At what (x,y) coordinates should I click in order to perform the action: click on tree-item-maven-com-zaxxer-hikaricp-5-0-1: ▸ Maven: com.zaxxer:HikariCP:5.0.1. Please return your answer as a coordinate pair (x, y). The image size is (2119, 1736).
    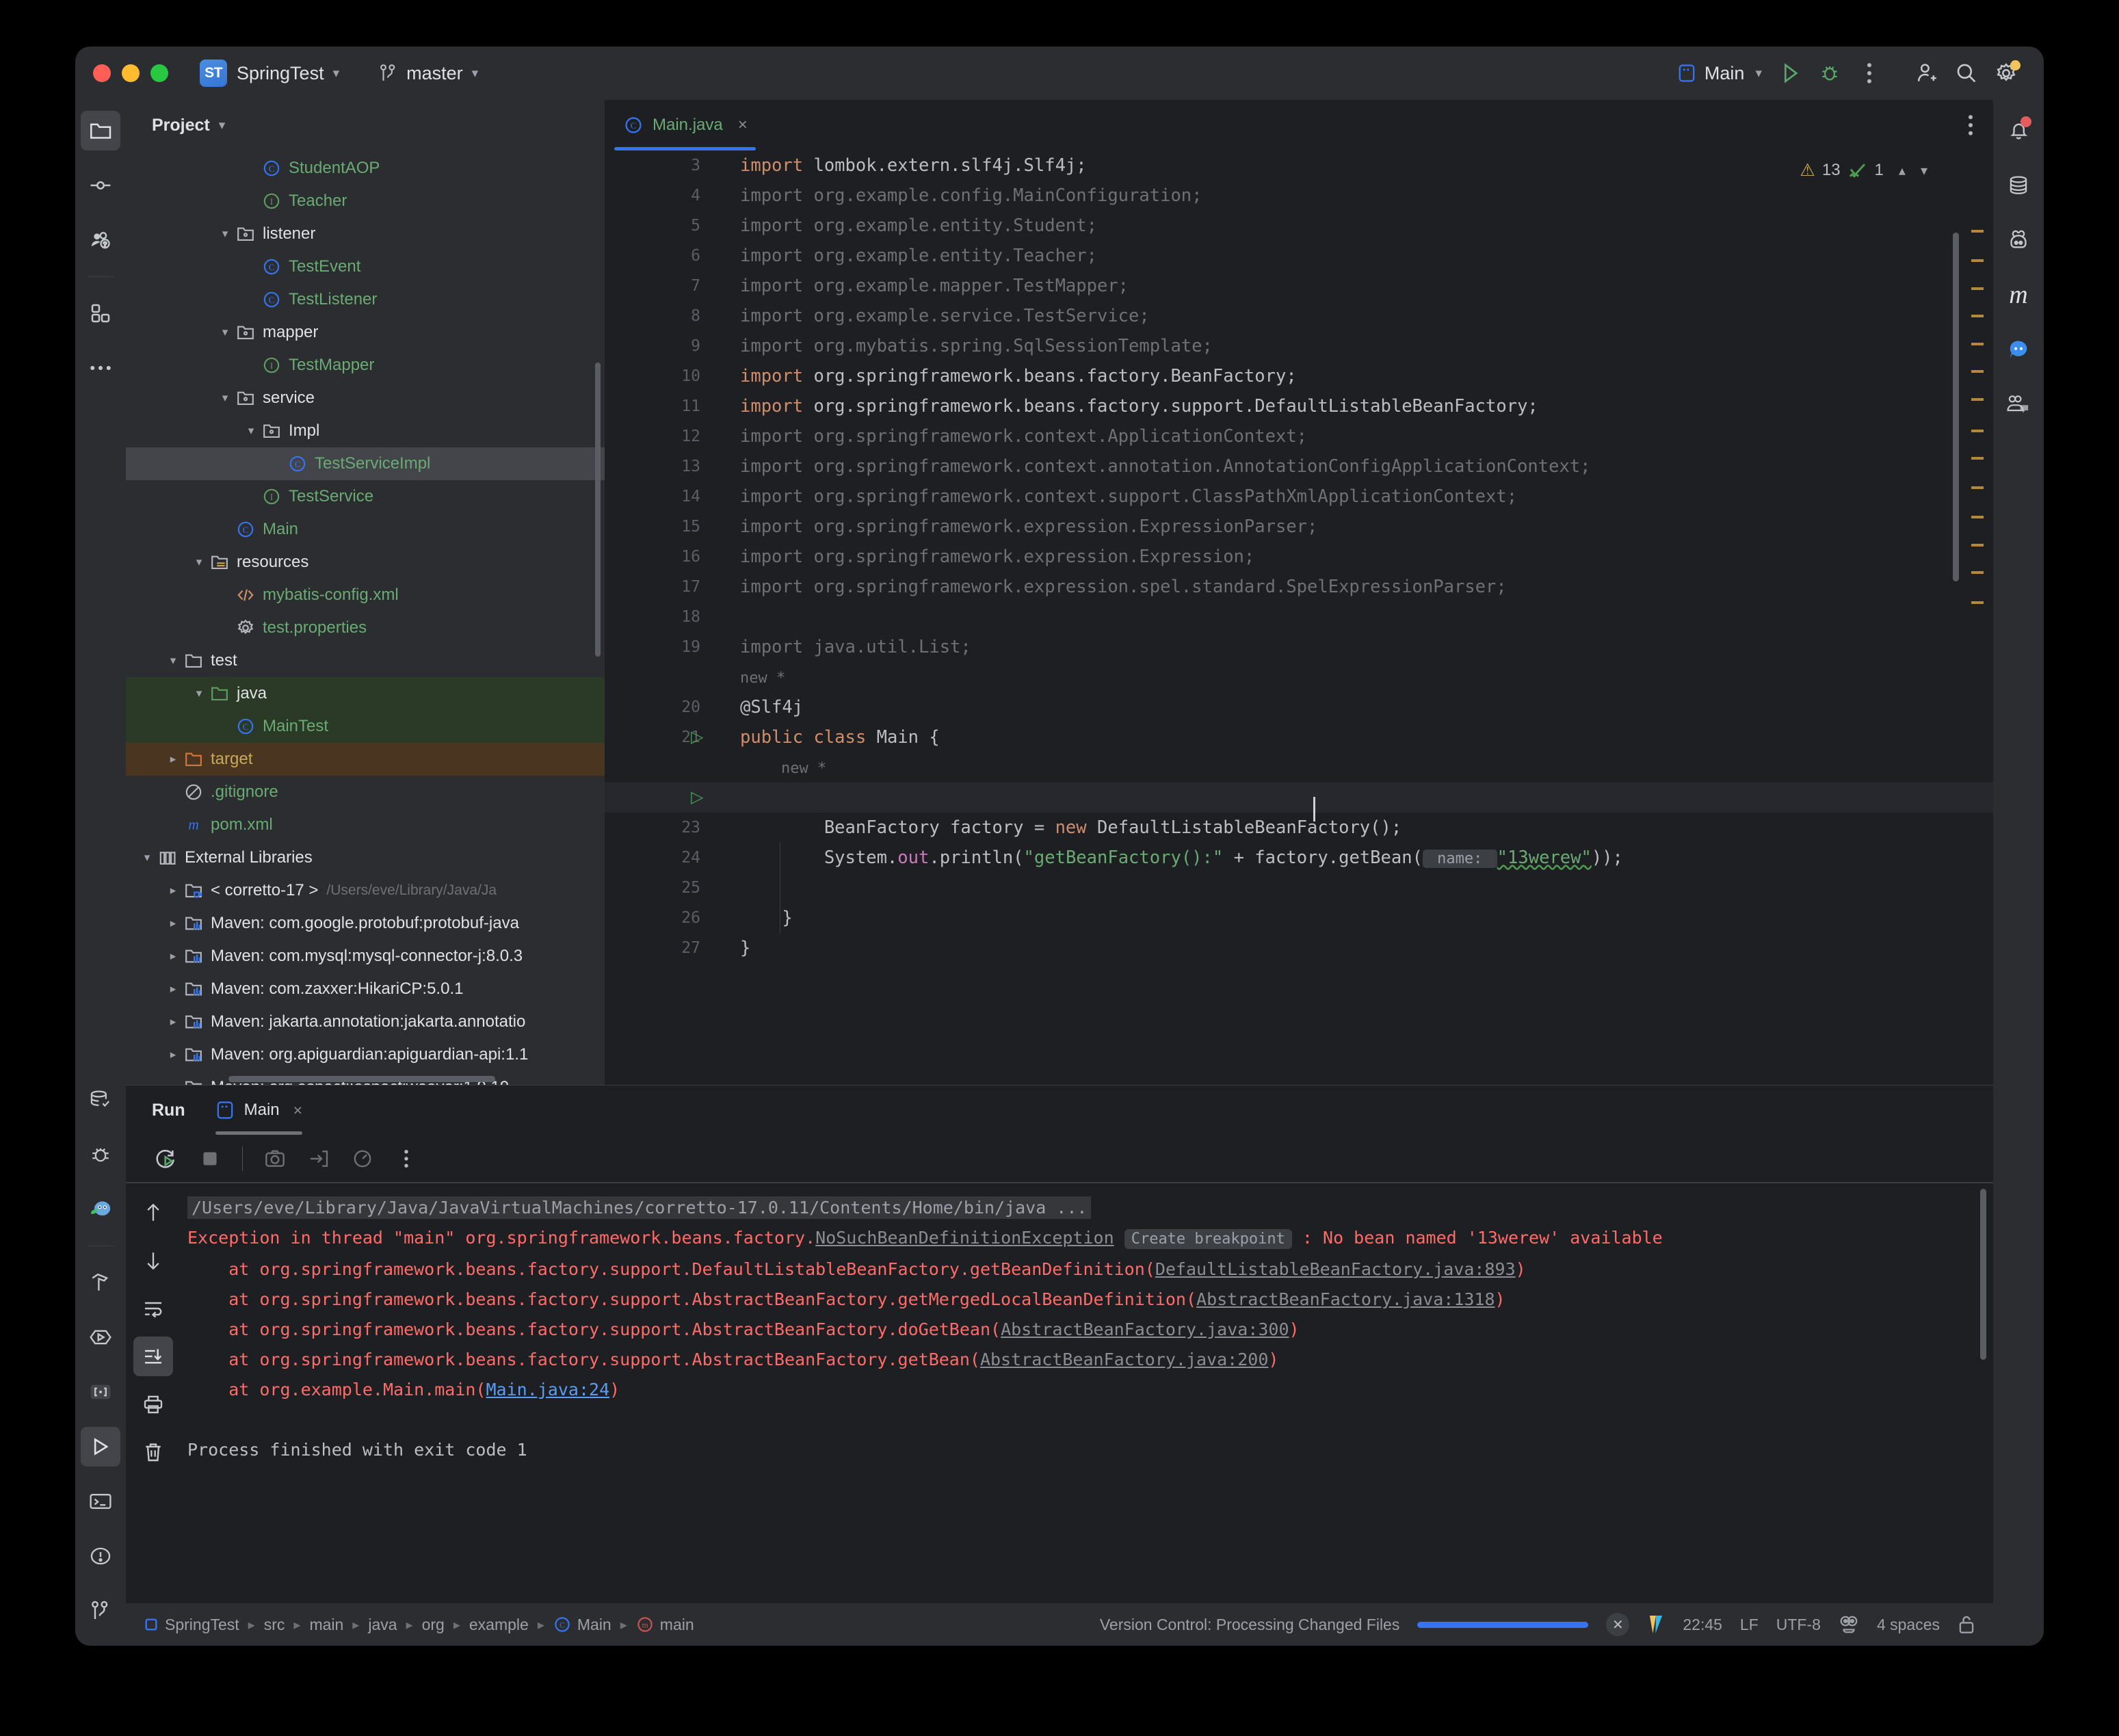
    Looking at the image, I should click on (365, 989).